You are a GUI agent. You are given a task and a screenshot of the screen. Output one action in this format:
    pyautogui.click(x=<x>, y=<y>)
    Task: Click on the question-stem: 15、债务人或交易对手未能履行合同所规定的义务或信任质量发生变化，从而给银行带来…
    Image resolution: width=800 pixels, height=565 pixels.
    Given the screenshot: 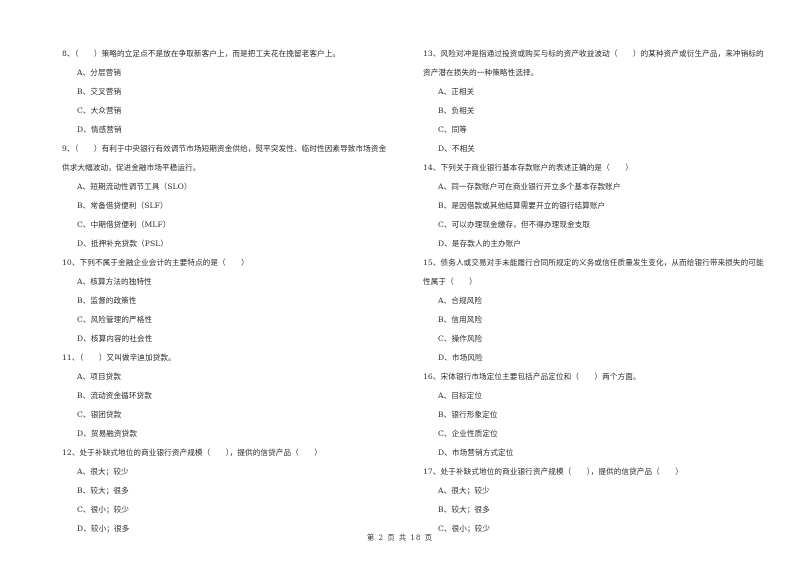 What is the action you would take?
    pyautogui.click(x=593, y=272)
    